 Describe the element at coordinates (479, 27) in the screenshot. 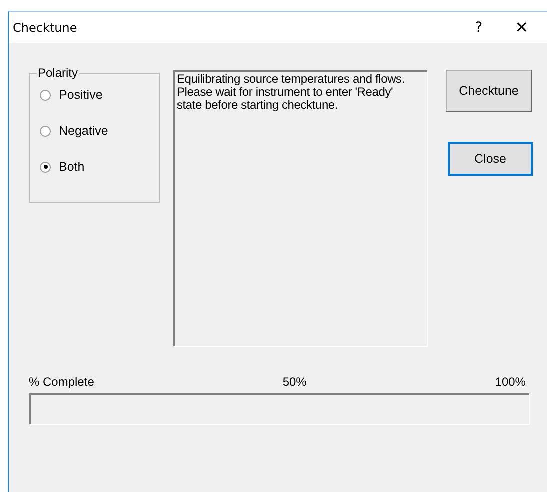

I see `help-button: ?` at that location.